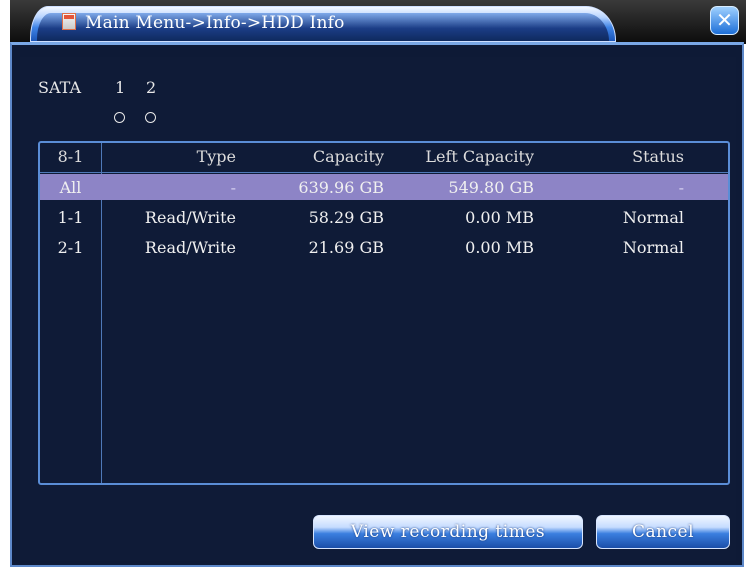 The image size is (746, 569). Describe the element at coordinates (70, 247) in the screenshot. I see `row-id: 2-1` at that location.